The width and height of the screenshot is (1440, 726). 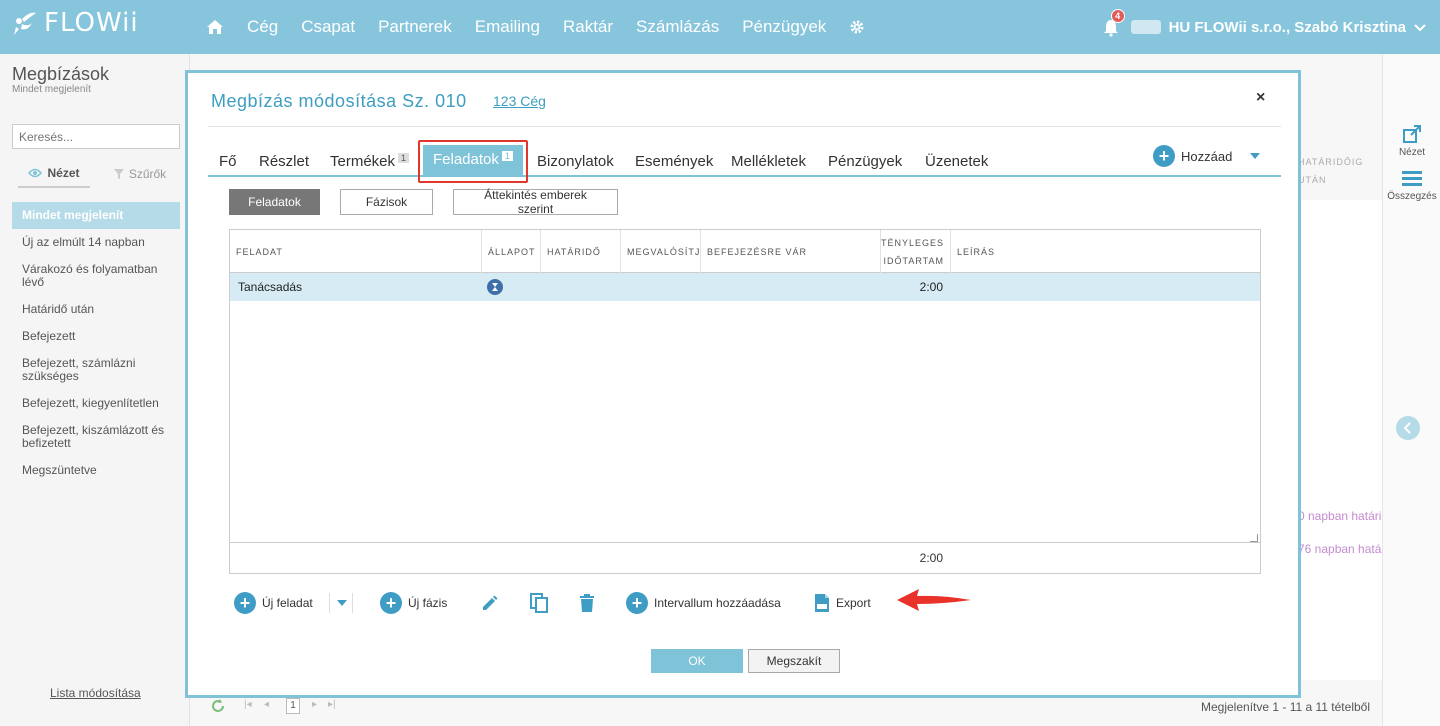 What do you see at coordinates (744, 126) in the screenshot?
I see `divider` at bounding box center [744, 126].